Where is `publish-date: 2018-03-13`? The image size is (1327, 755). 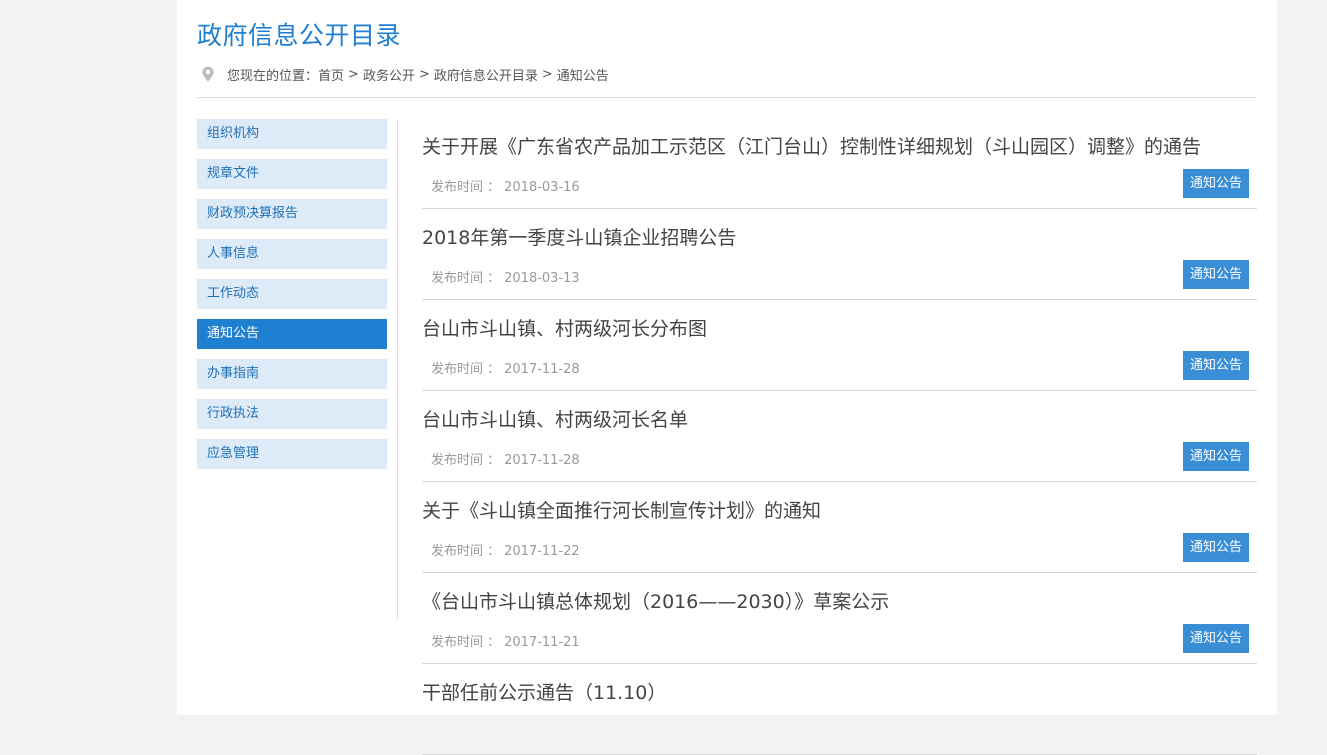 publish-date: 2018-03-13 is located at coordinates (542, 278).